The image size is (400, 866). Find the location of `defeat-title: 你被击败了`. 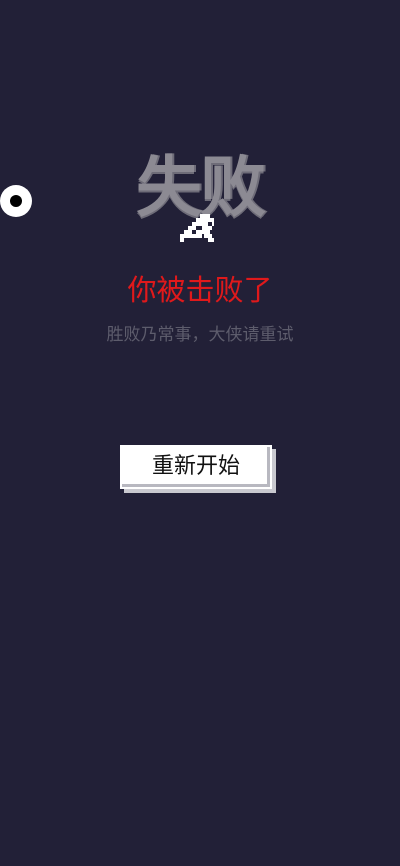

defeat-title: 你被击败了 is located at coordinates (200, 290).